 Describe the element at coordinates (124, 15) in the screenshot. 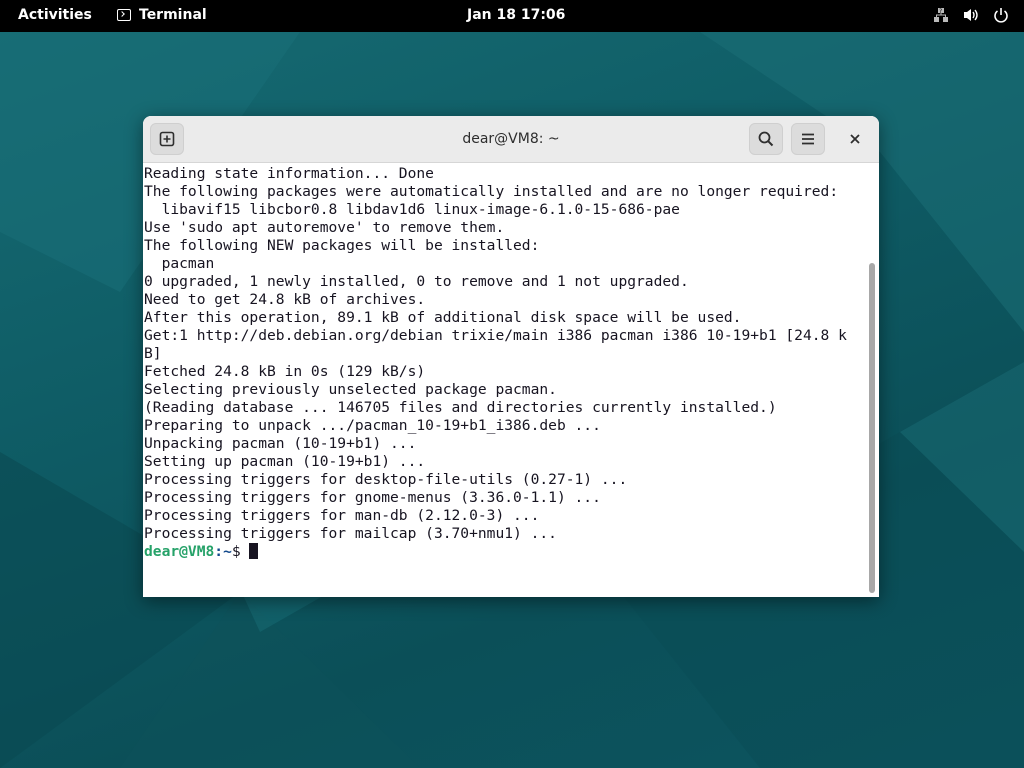

I see `terminal-icon` at that location.